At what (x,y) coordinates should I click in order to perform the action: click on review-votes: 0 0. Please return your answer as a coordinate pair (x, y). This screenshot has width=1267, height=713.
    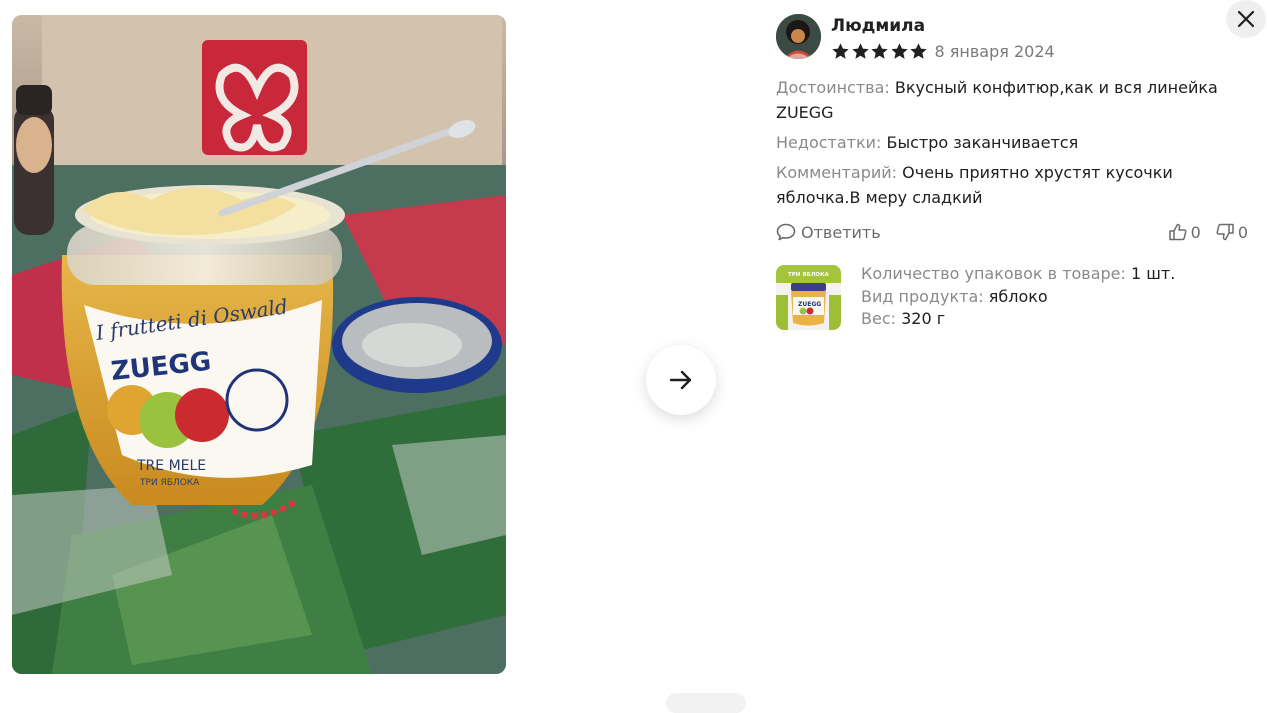
    Looking at the image, I should click on (1201, 232).